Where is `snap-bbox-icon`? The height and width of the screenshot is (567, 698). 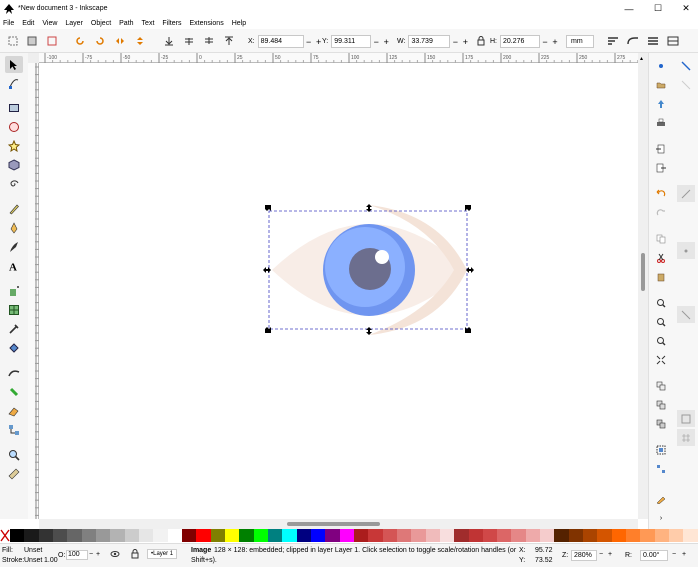
snap-bbox-icon is located at coordinates (686, 65).